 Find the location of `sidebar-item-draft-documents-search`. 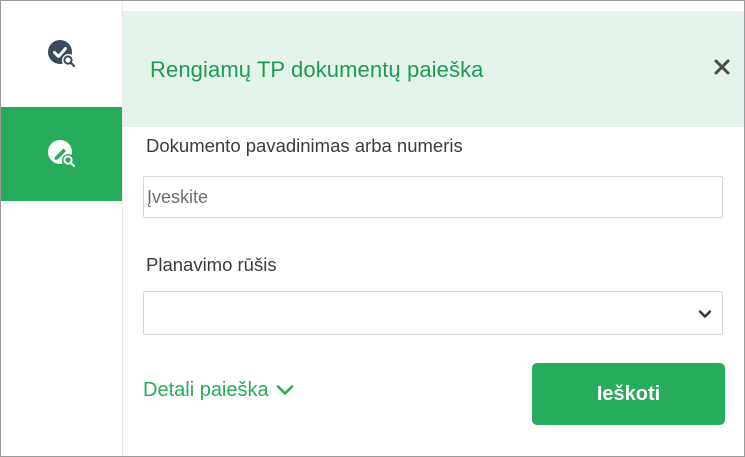

sidebar-item-draft-documents-search is located at coordinates (61, 154).